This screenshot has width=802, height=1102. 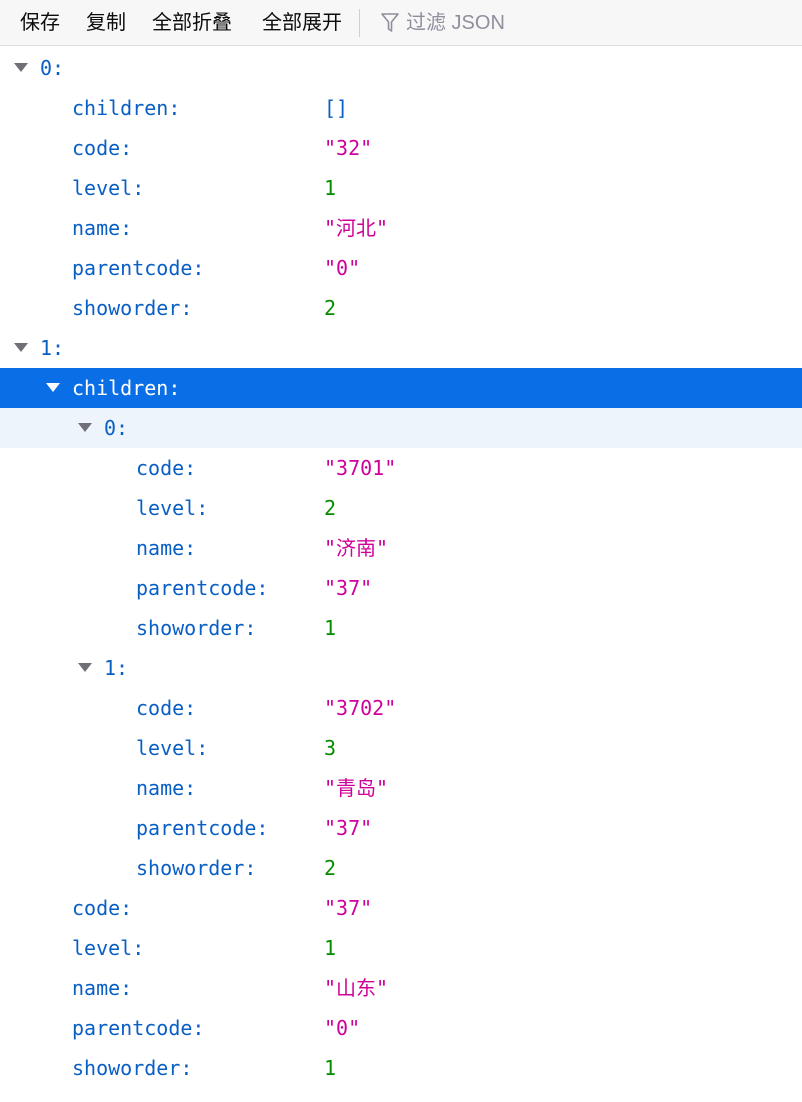 I want to click on row-value: "河北", so click(x=356, y=228).